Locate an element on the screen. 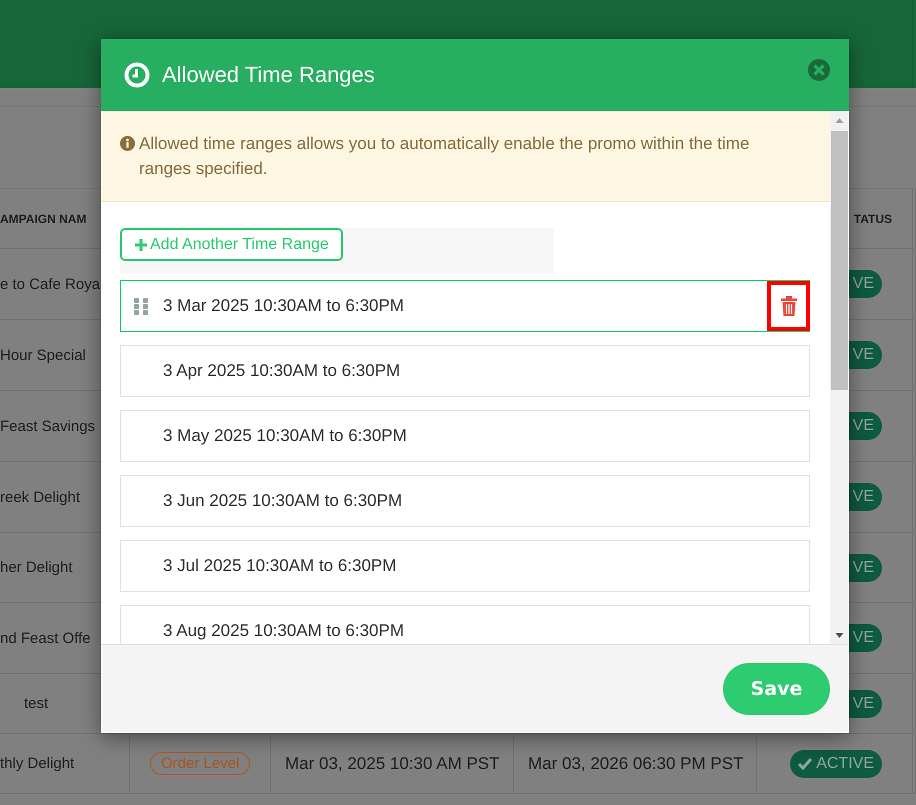 The width and height of the screenshot is (916, 805). info-icon is located at coordinates (127, 143).